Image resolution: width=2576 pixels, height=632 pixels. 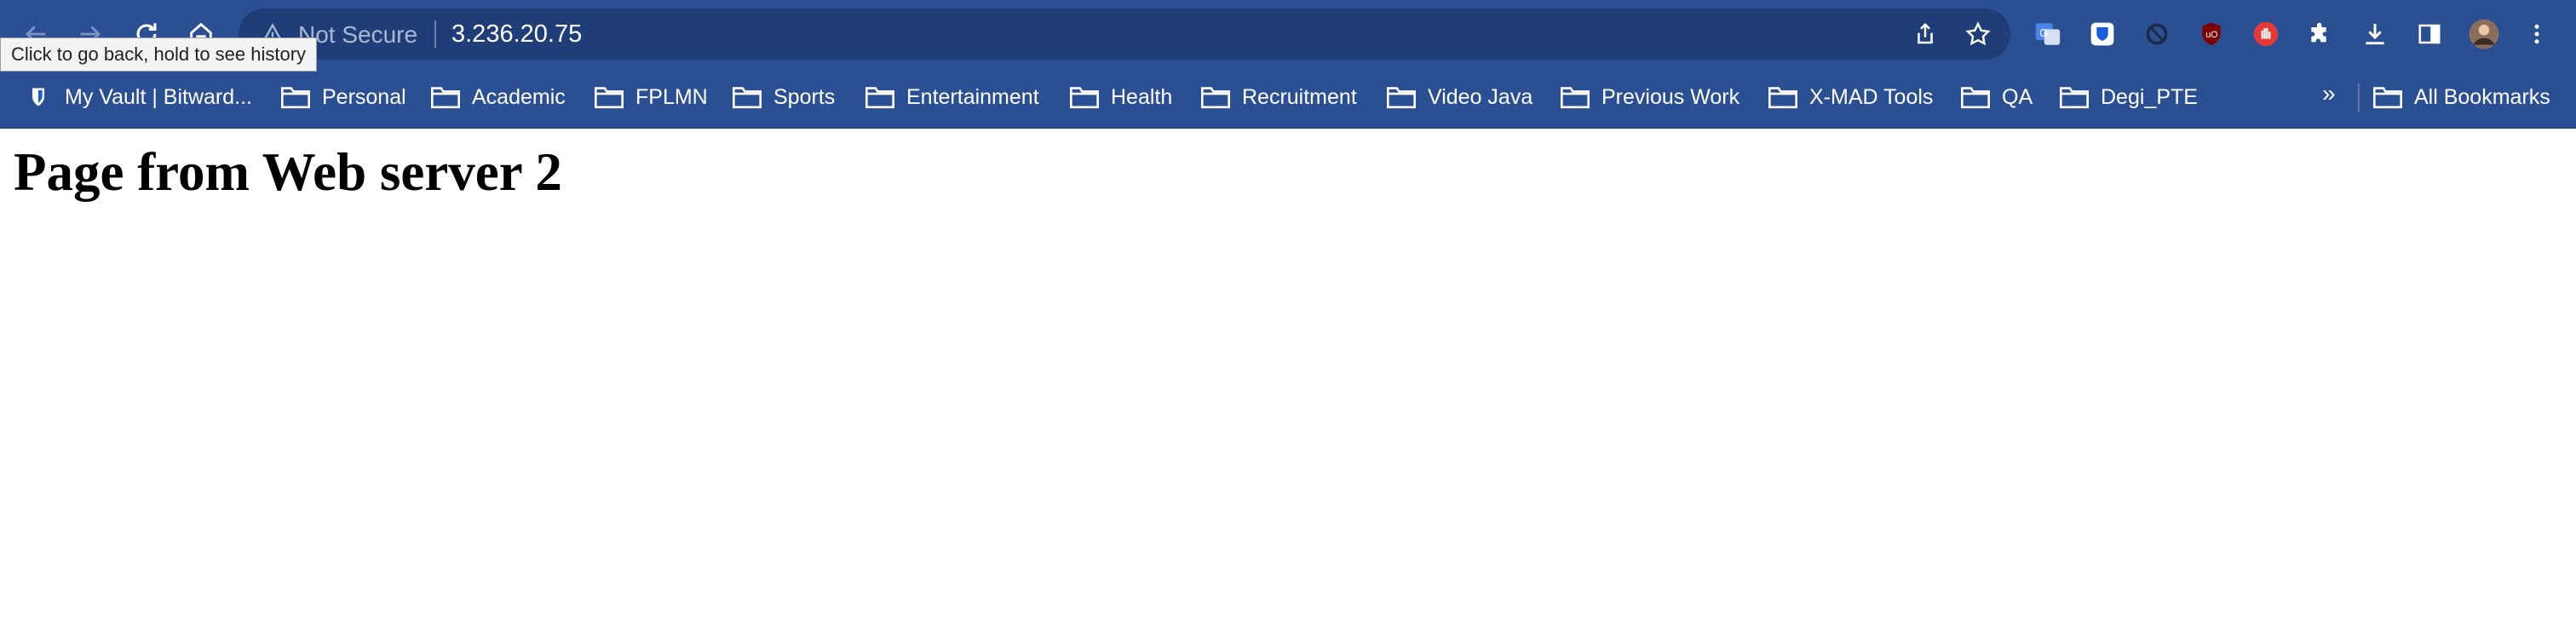 I want to click on bookmarks-divider, so click(x=2359, y=97).